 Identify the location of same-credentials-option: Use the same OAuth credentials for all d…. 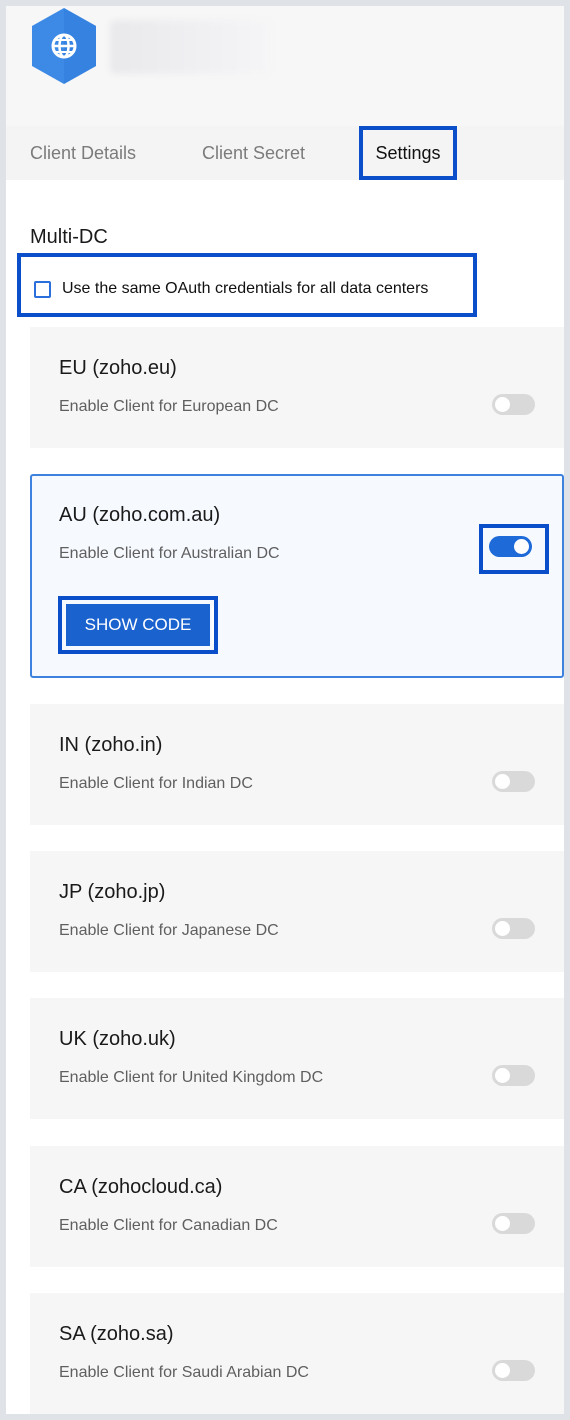
(247, 285).